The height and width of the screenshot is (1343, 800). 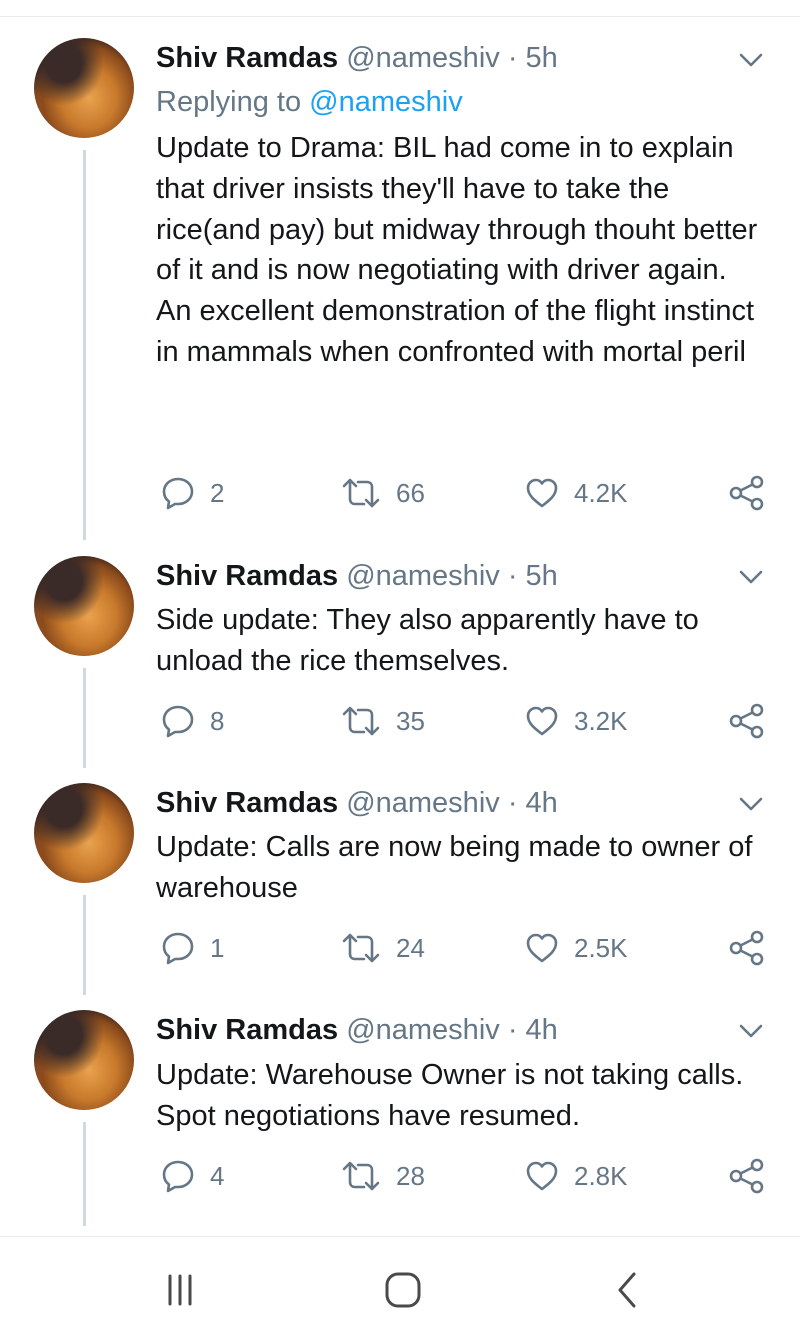 What do you see at coordinates (386, 102) in the screenshot?
I see `replying-to-handle: @nameshiv` at bounding box center [386, 102].